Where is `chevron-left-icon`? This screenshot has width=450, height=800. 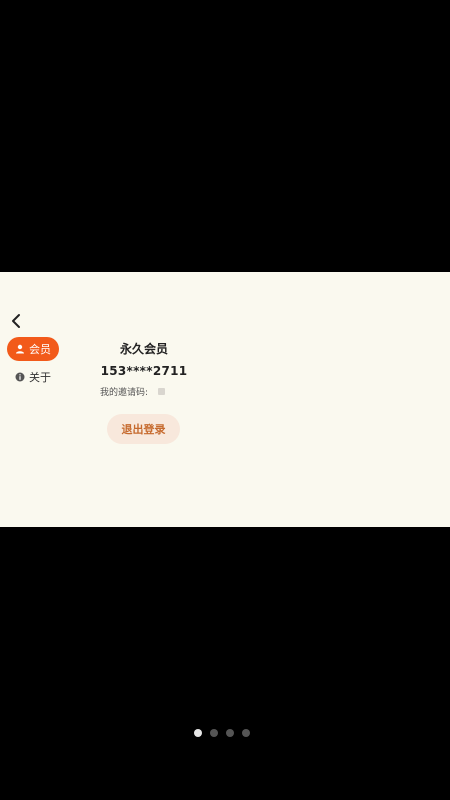 chevron-left-icon is located at coordinates (16, 321).